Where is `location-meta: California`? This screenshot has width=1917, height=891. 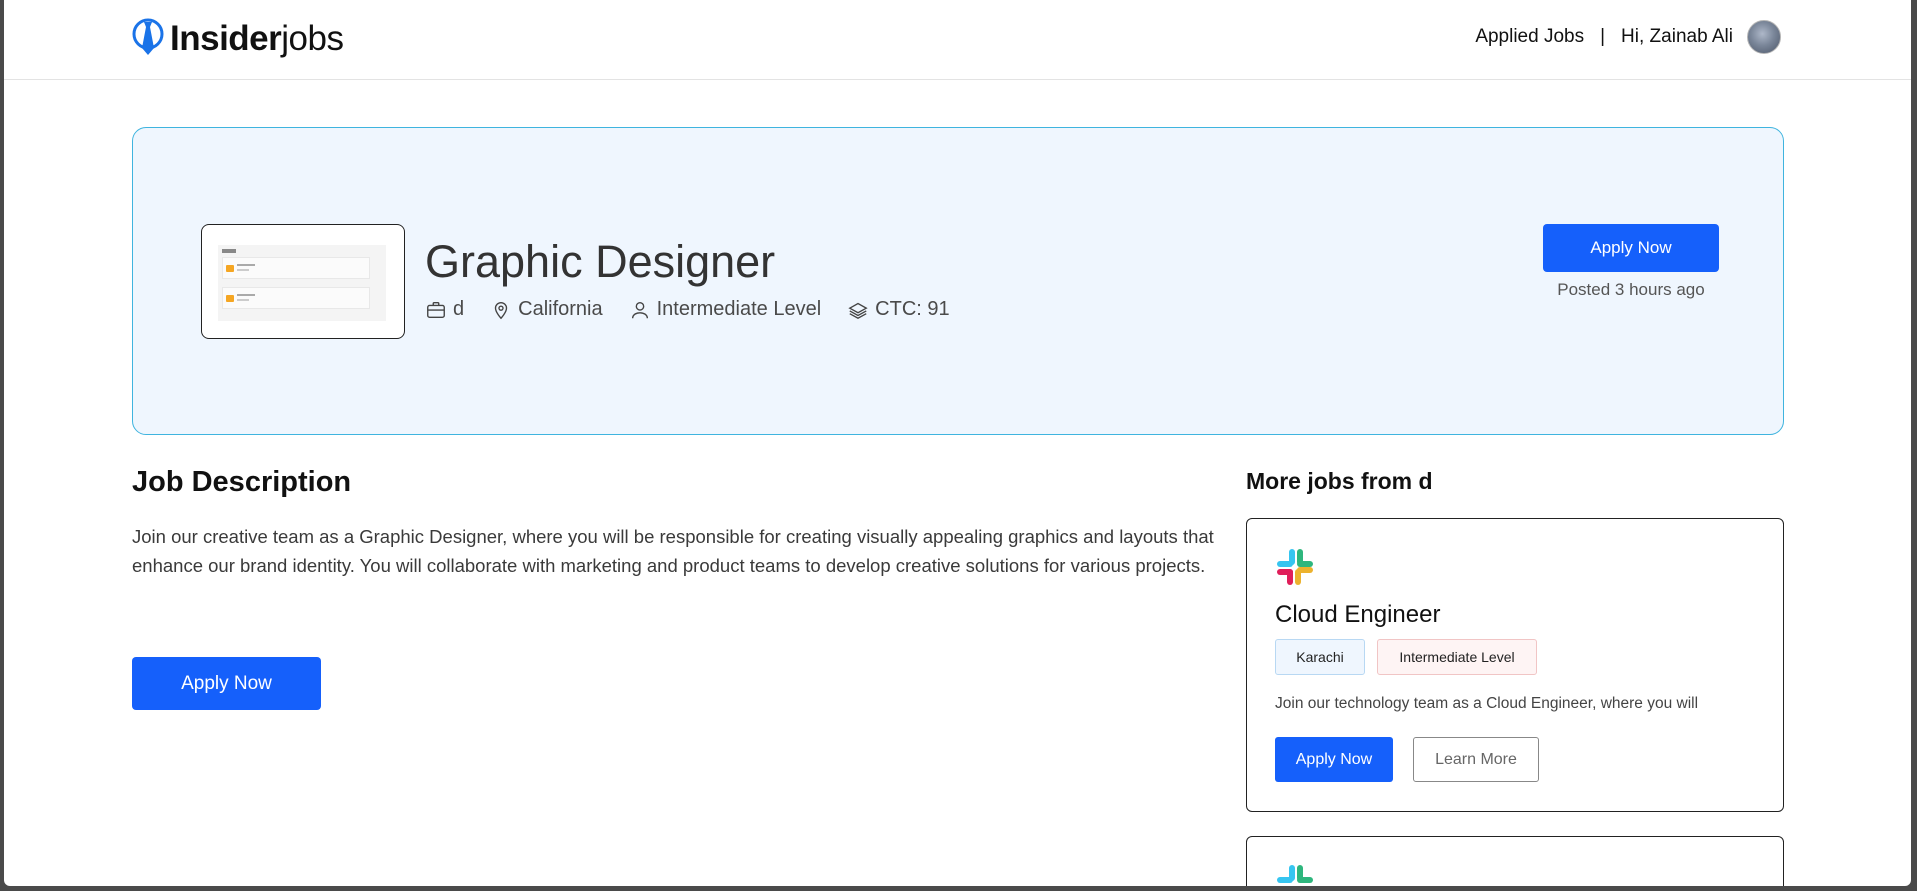
location-meta: California is located at coordinates (546, 309).